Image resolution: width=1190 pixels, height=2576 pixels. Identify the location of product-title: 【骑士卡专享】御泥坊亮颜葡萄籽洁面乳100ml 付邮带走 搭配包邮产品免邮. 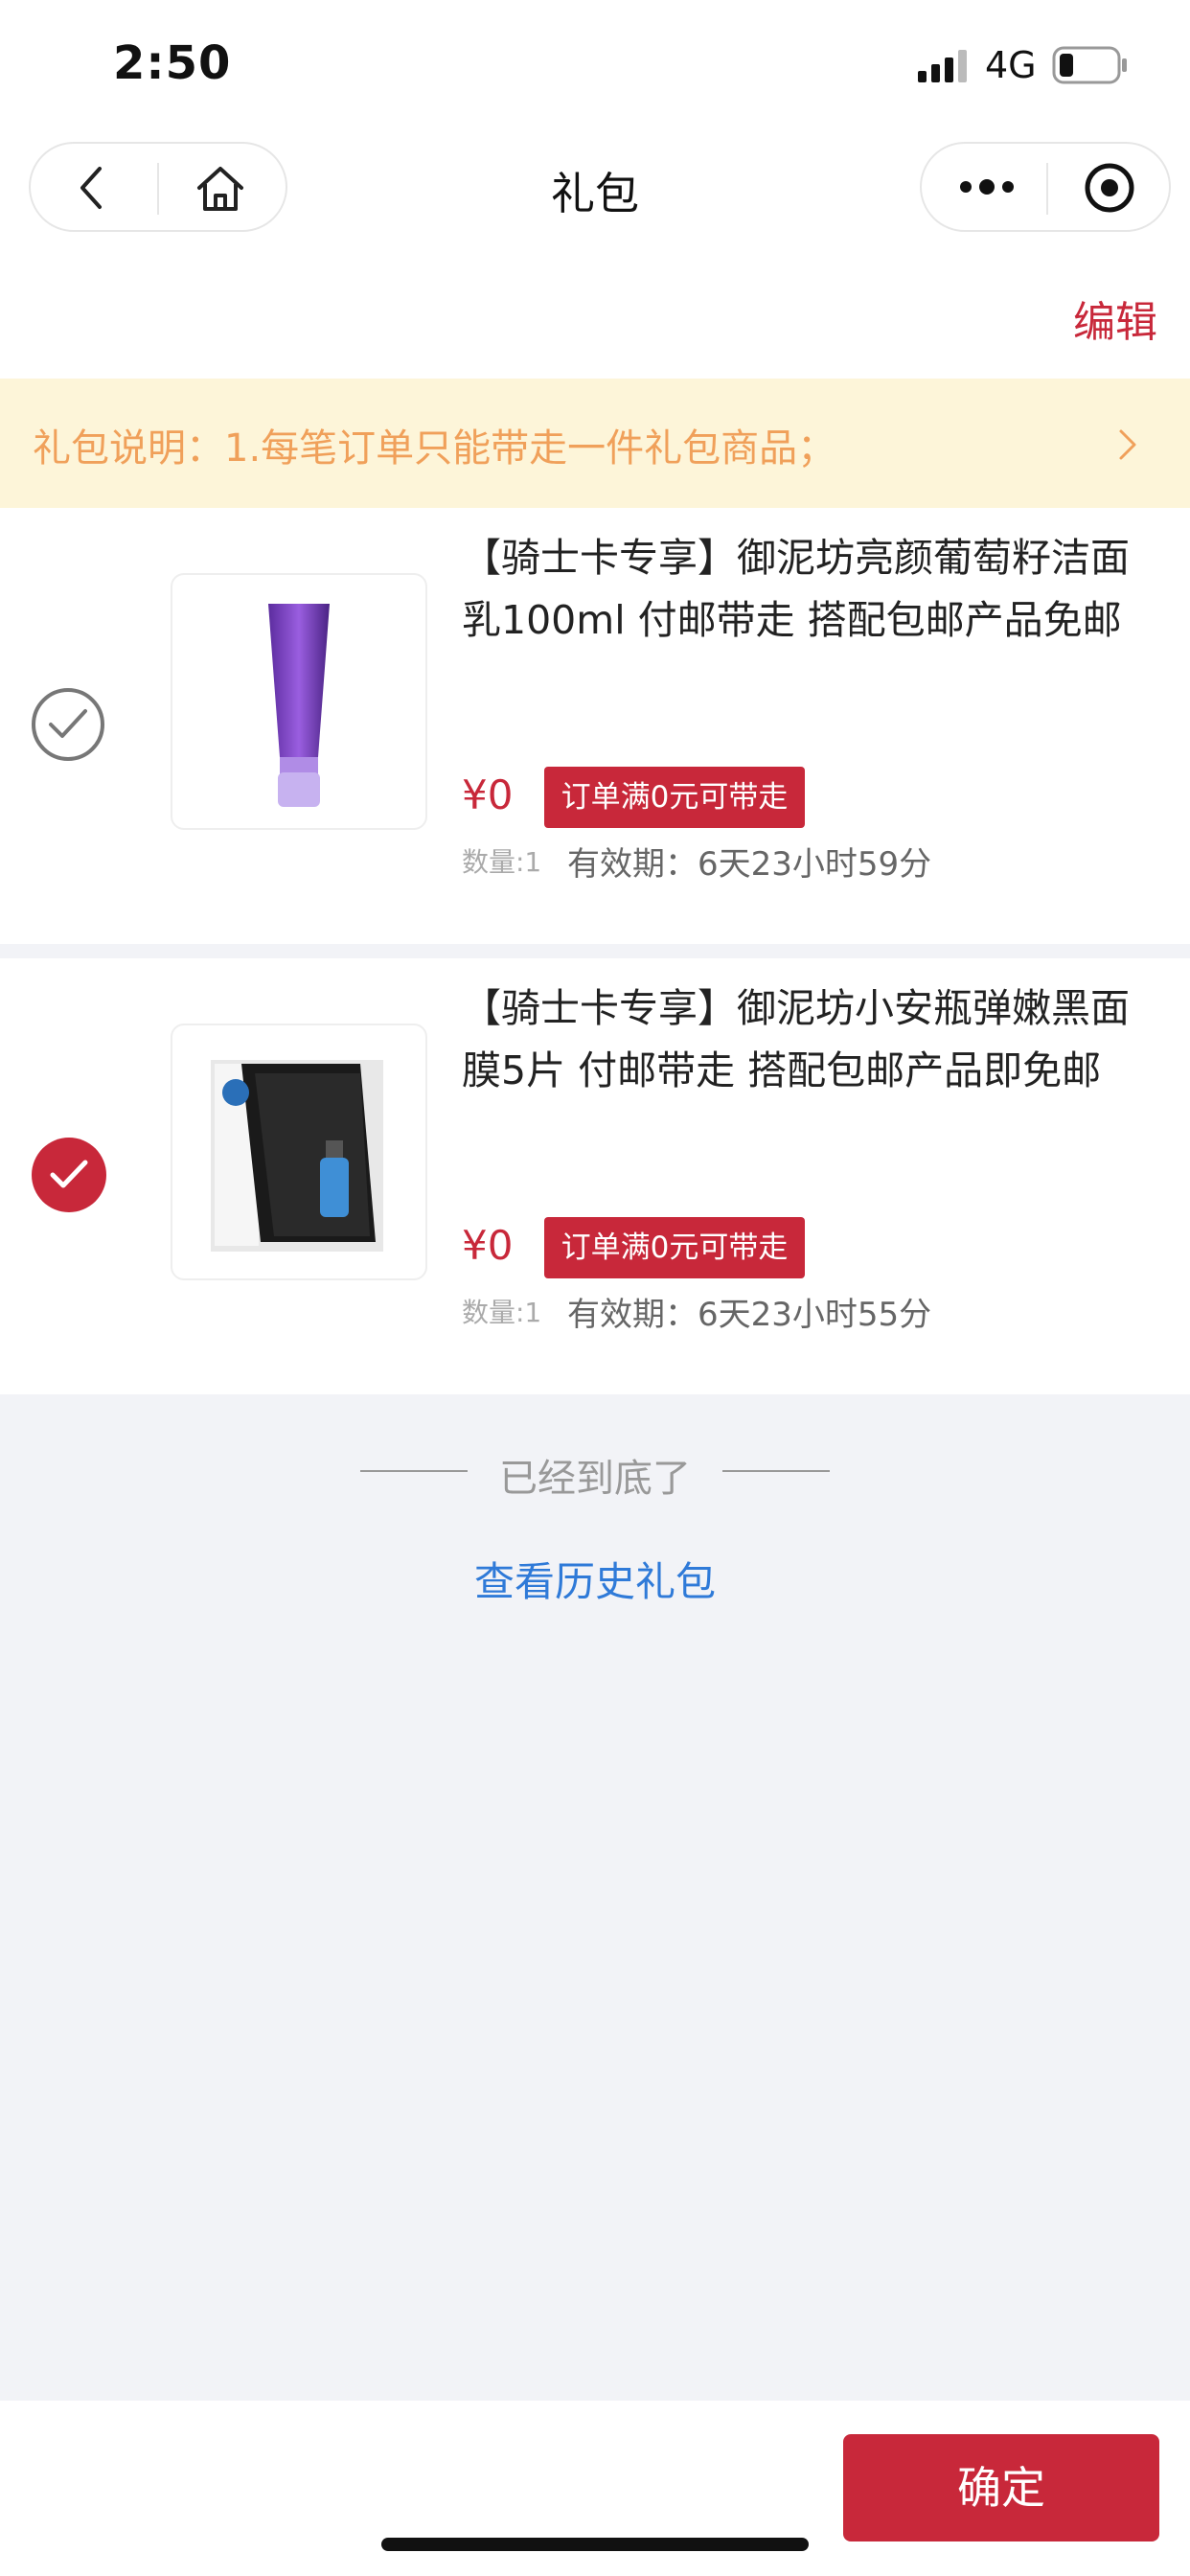
(807, 589).